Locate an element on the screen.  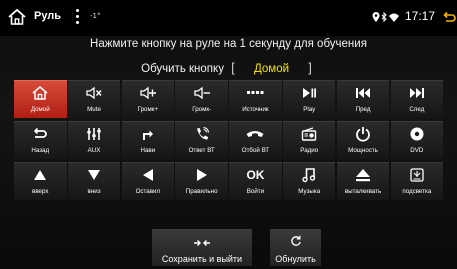
key-music: Музыка is located at coordinates (309, 181).